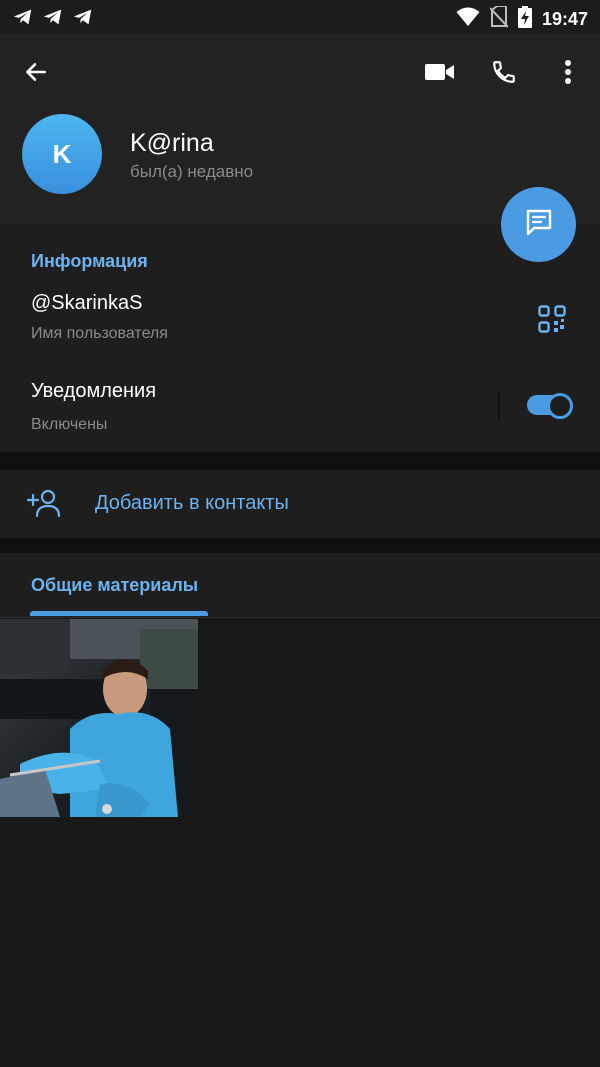  I want to click on status-bar: 19:47, so click(300, 17).